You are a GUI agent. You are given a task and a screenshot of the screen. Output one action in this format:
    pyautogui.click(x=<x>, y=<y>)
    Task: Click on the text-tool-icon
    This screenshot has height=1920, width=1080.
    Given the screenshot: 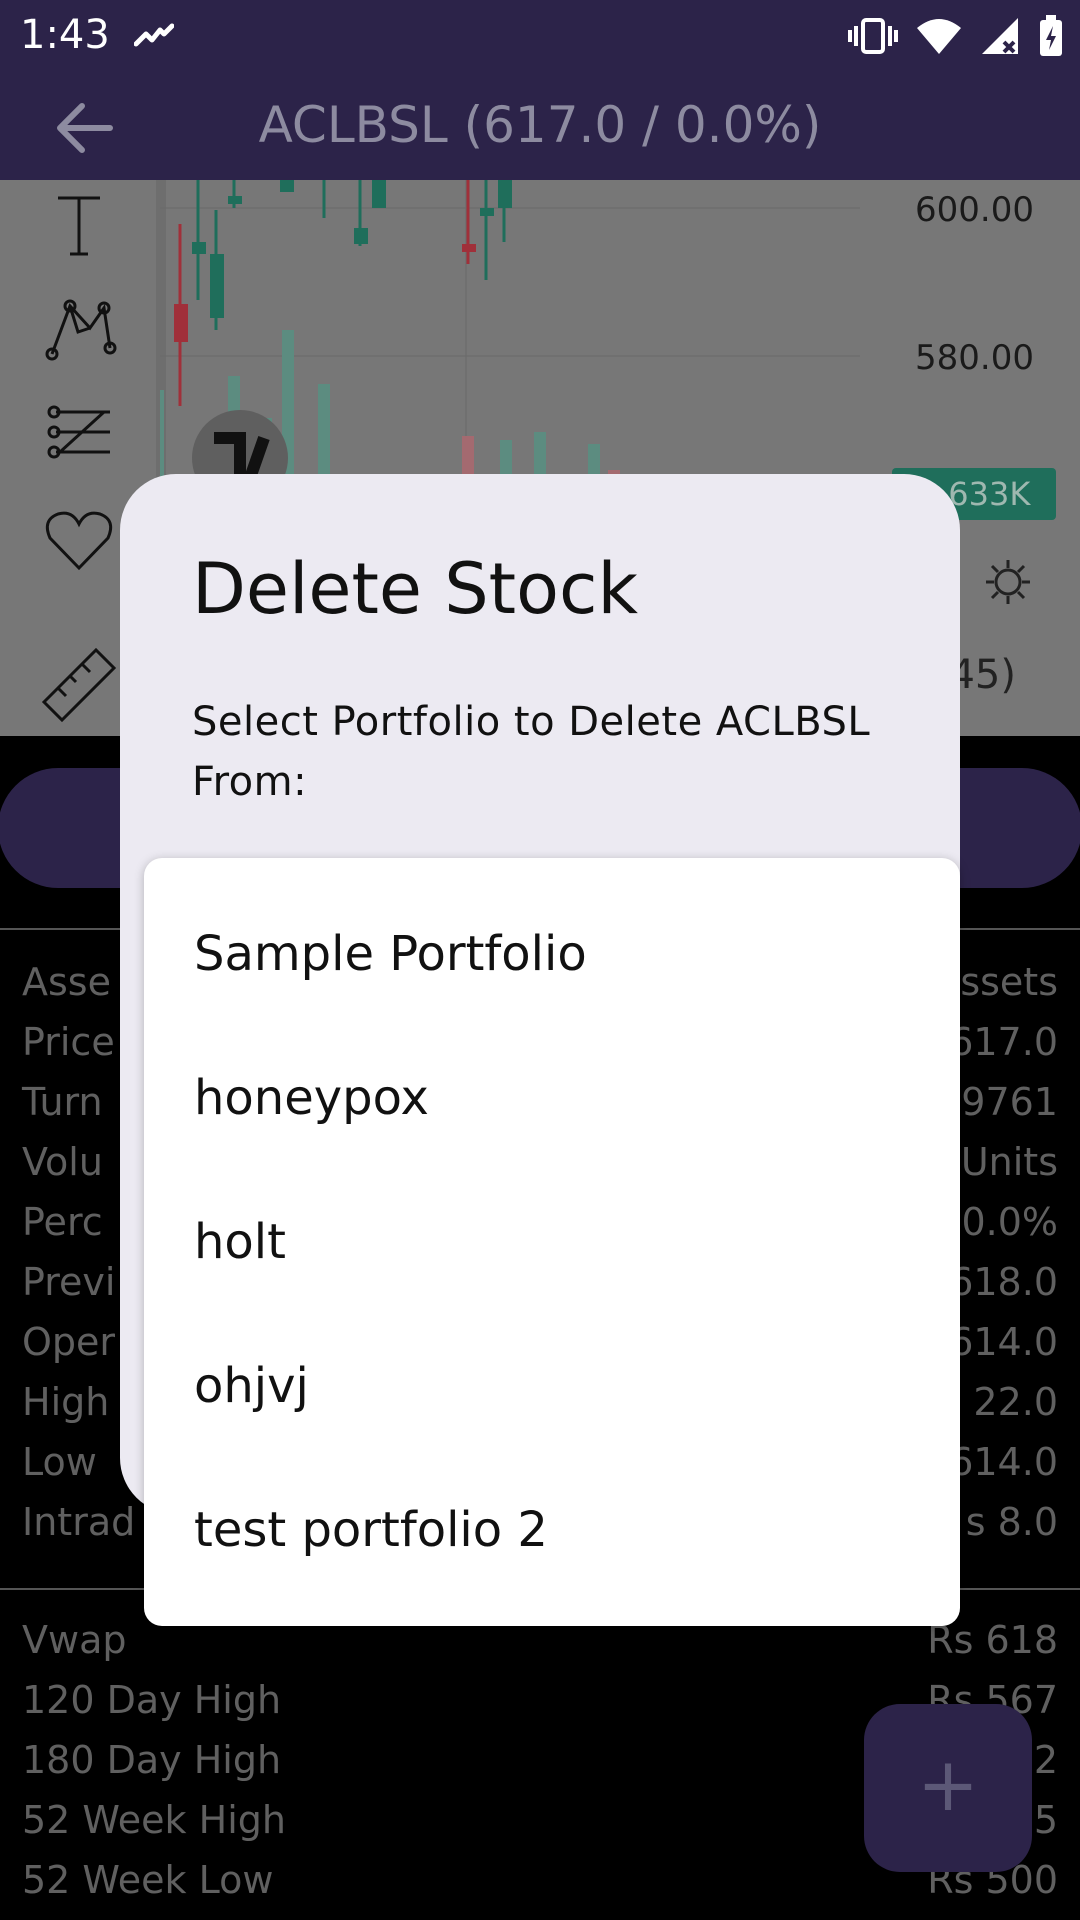 What is the action you would take?
    pyautogui.click(x=79, y=225)
    